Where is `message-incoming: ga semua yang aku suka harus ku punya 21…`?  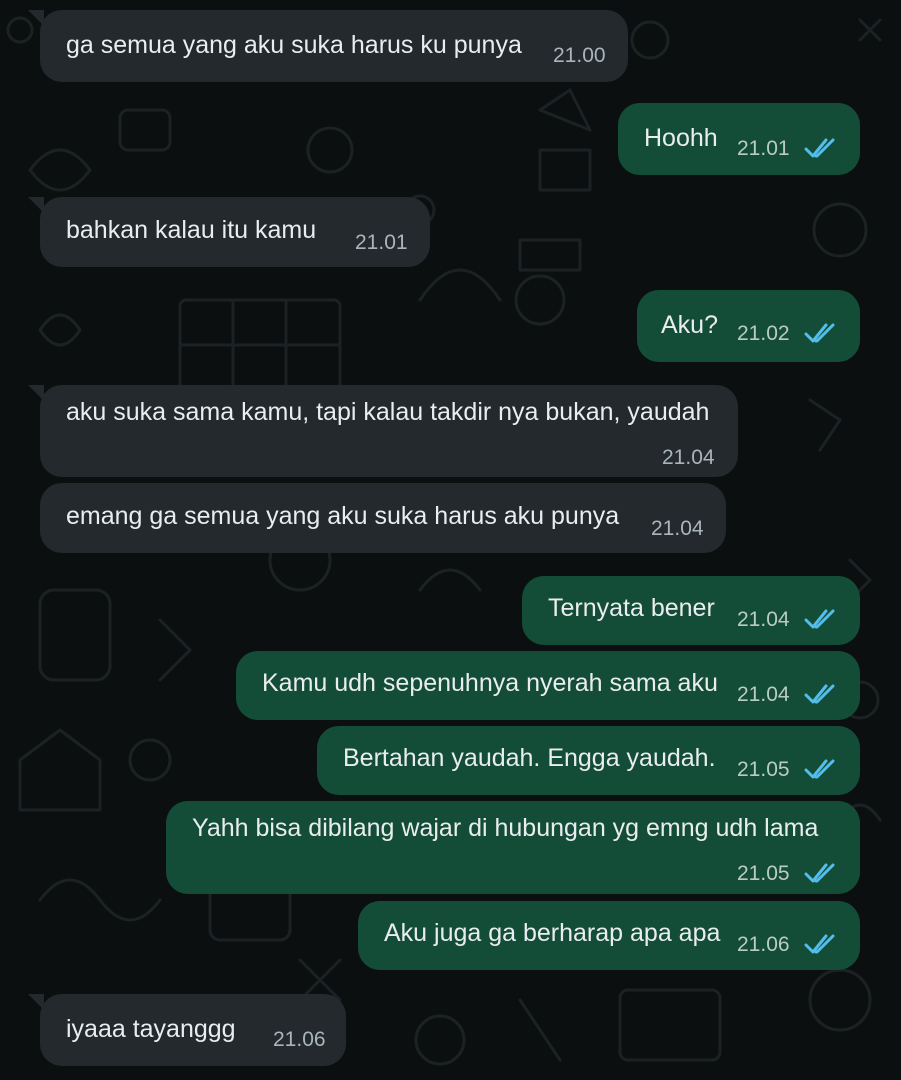
message-incoming: ga semua yang aku suka harus ku punya 21… is located at coordinates (334, 46).